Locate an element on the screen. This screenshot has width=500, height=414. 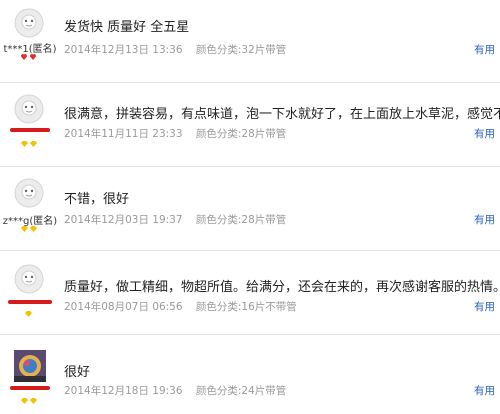
review-meta: 2014年12月18日 19:36 颜色分类:24片带管 is located at coordinates (175, 390).